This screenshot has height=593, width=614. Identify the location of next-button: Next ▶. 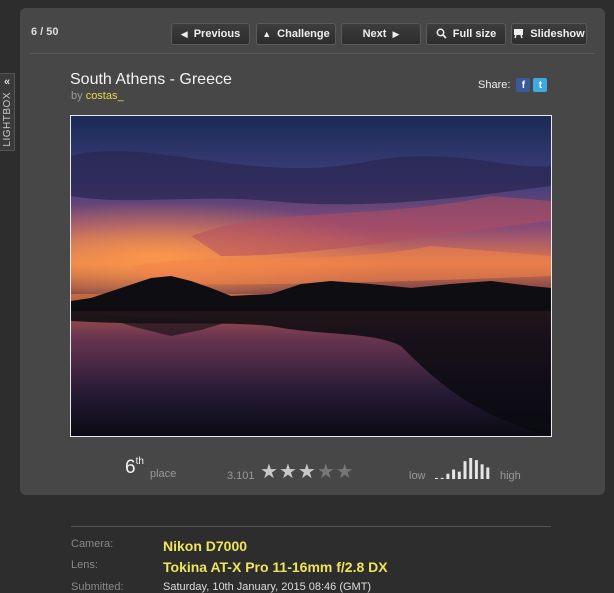
(381, 34).